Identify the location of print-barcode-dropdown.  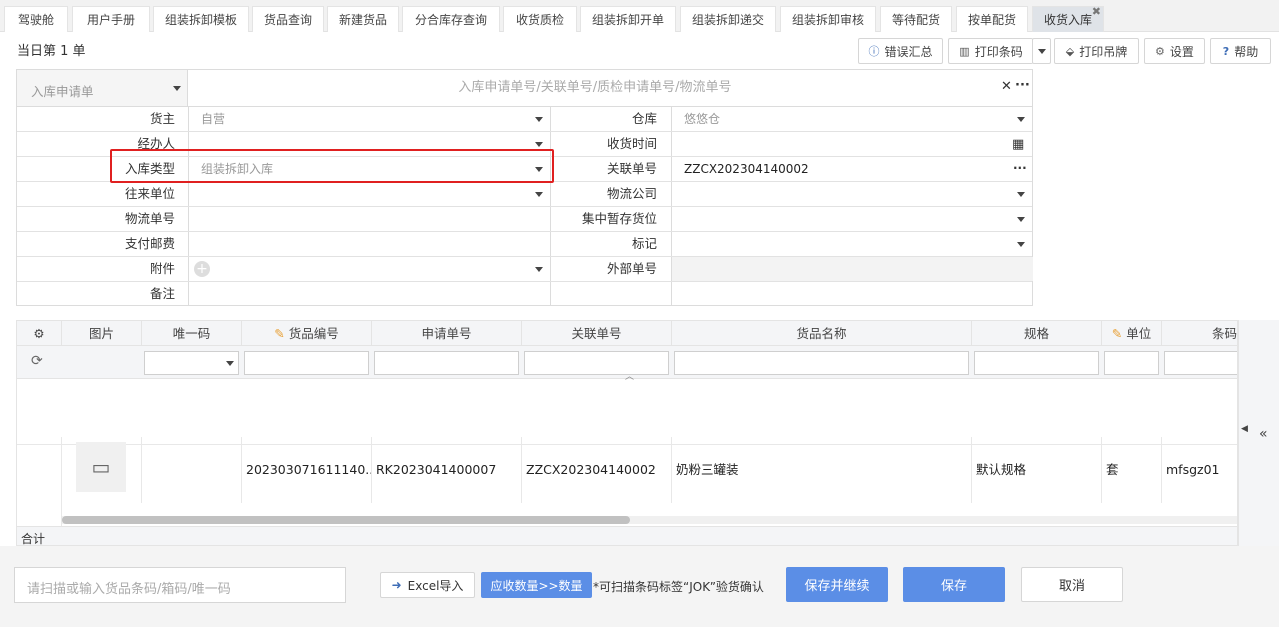
(1041, 51).